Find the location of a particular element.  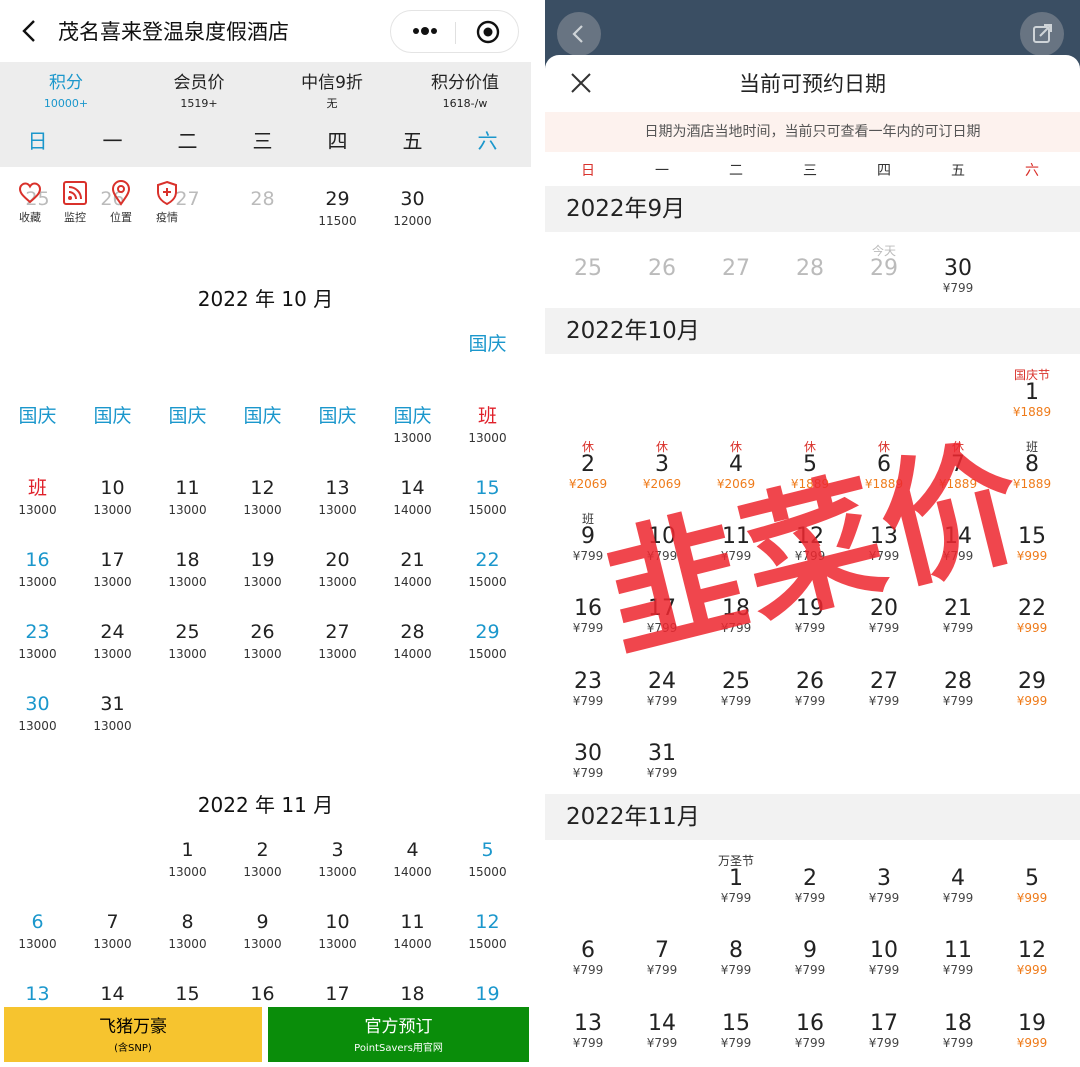

official-booking-button: 官方预订 PointSavers用官网 is located at coordinates (398, 1034).